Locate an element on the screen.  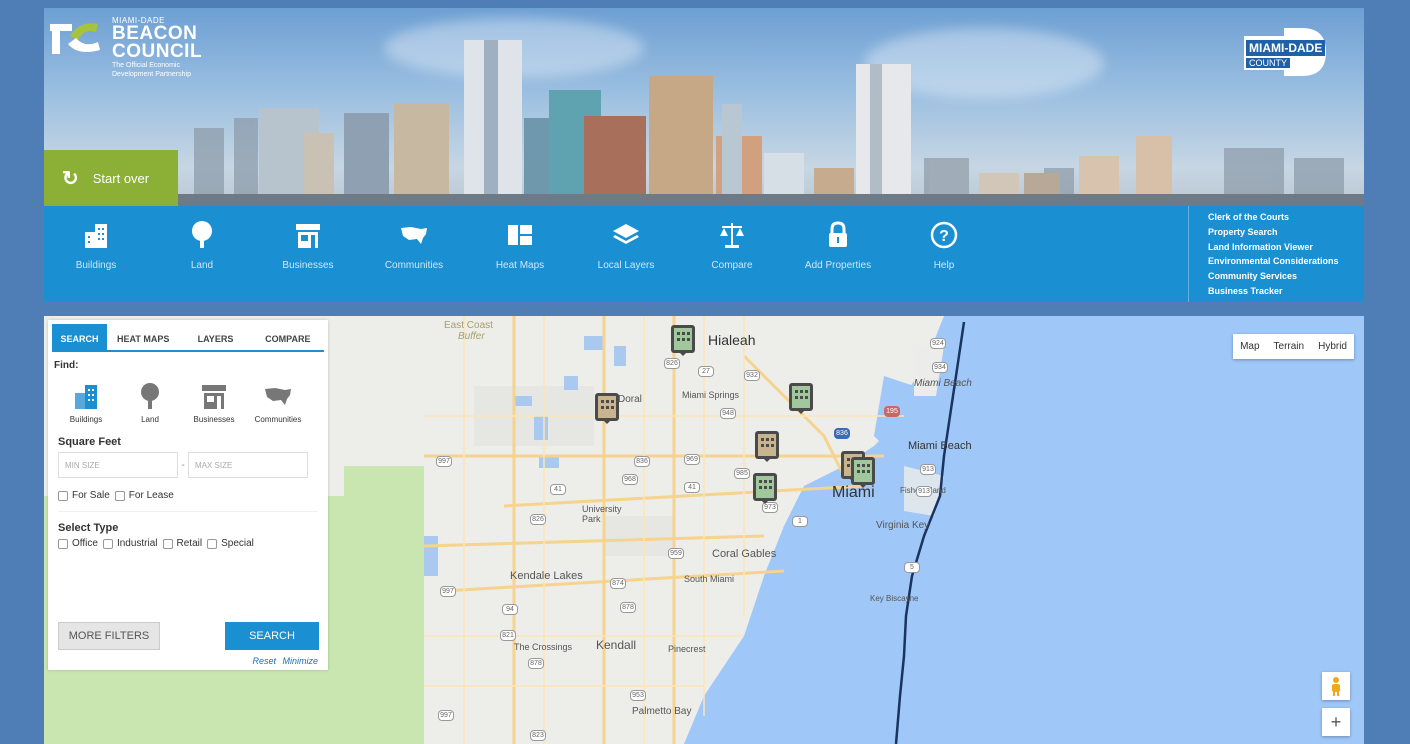
toolbar-buildings: Buildings is located at coordinates (96, 245).